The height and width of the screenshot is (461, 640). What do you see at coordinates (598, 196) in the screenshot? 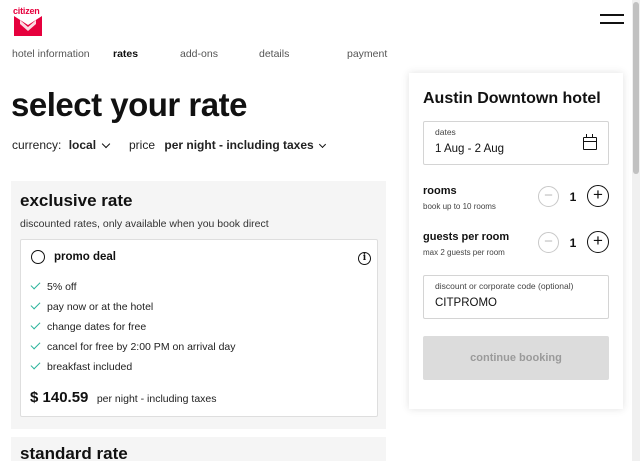
I see `rooms-increment-button: +` at bounding box center [598, 196].